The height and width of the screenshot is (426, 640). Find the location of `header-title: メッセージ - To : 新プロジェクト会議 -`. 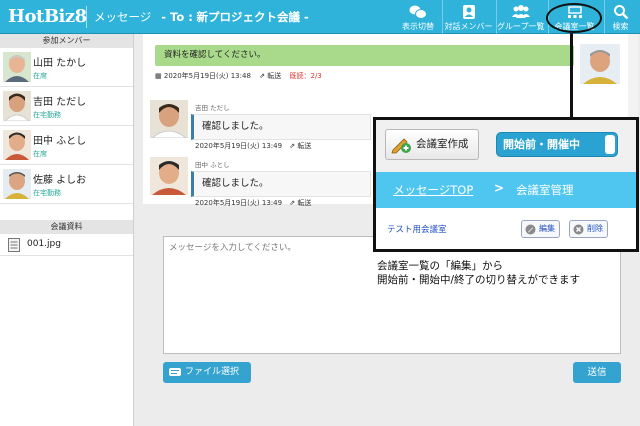

header-title: メッセージ - To : 新プロジェクト会議 - is located at coordinates (201, 17).